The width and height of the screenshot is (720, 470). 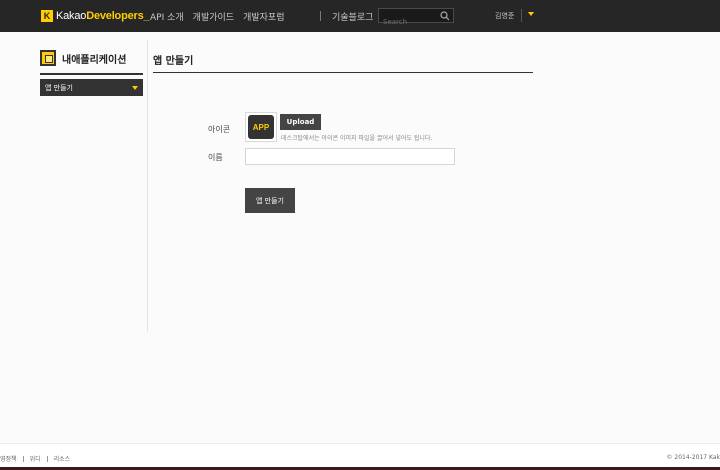 What do you see at coordinates (173, 61) in the screenshot?
I see `page-title: 앱 만들기` at bounding box center [173, 61].